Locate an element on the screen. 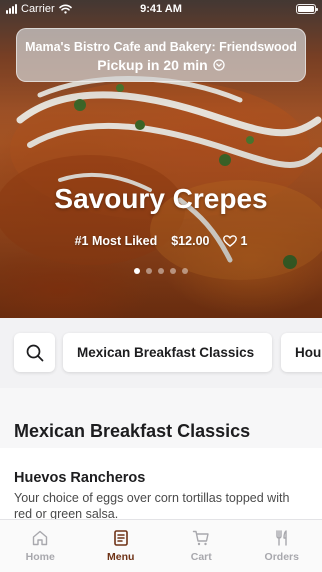  tab-menu: Menu is located at coordinates (121, 546).